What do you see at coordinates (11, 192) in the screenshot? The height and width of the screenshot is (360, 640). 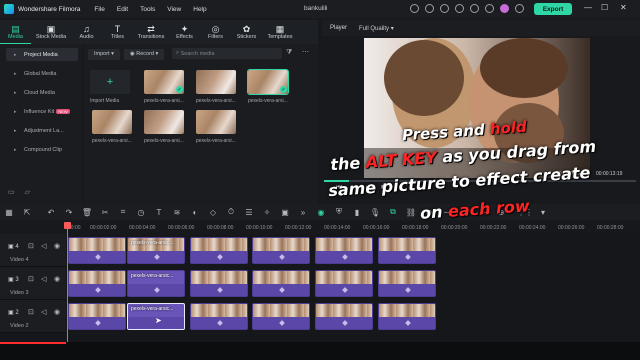 I see `new-folder-icon: ▭` at bounding box center [11, 192].